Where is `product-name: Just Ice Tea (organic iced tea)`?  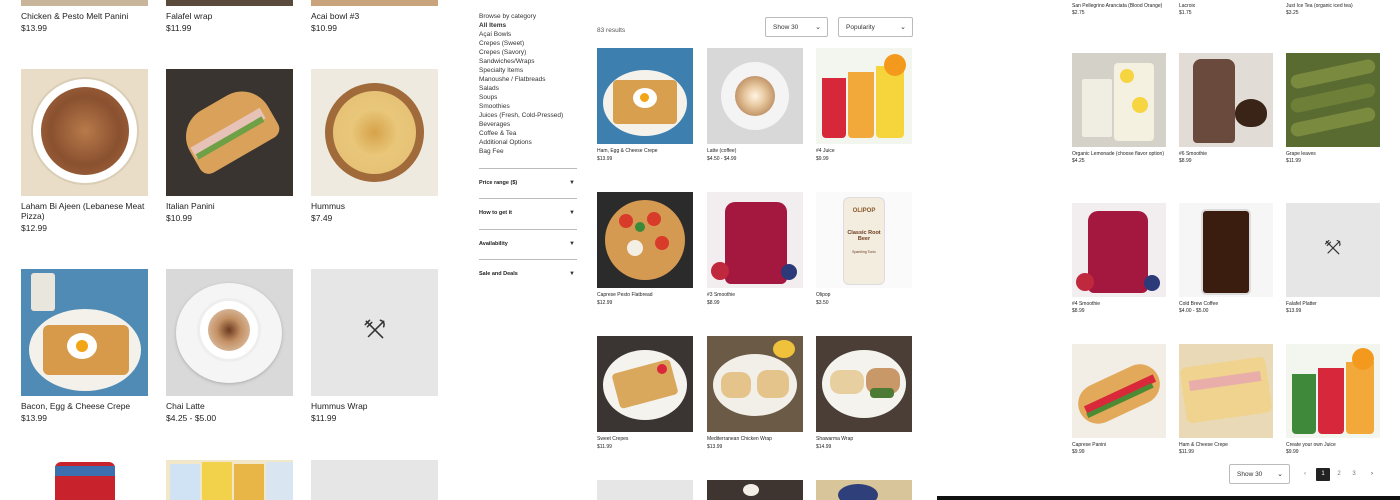 product-name: Just Ice Tea (organic iced tea) is located at coordinates (1333, 6).